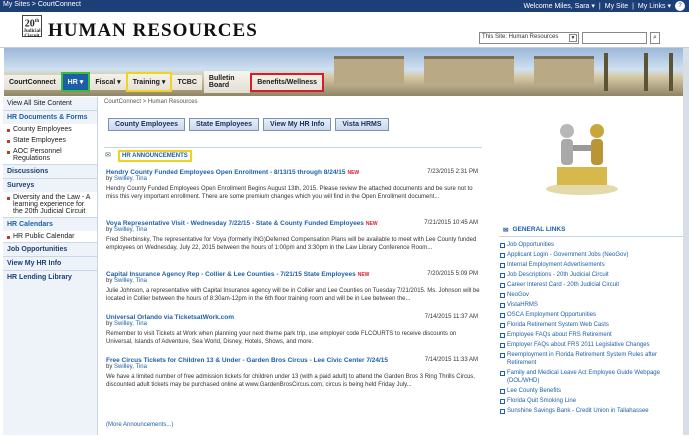 The height and width of the screenshot is (437, 689). Describe the element at coordinates (592, 245) in the screenshot. I see `general-link-item: Job Opportunities` at that location.